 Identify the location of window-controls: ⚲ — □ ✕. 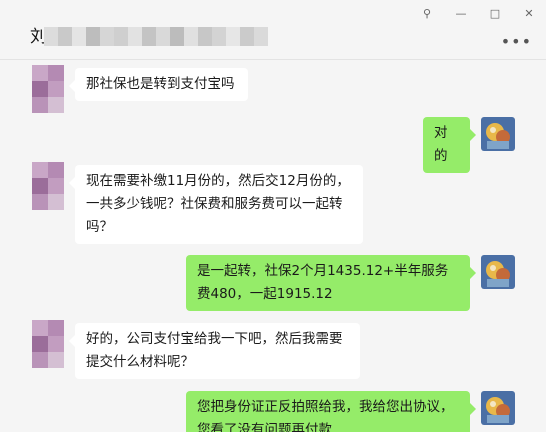
(478, 13).